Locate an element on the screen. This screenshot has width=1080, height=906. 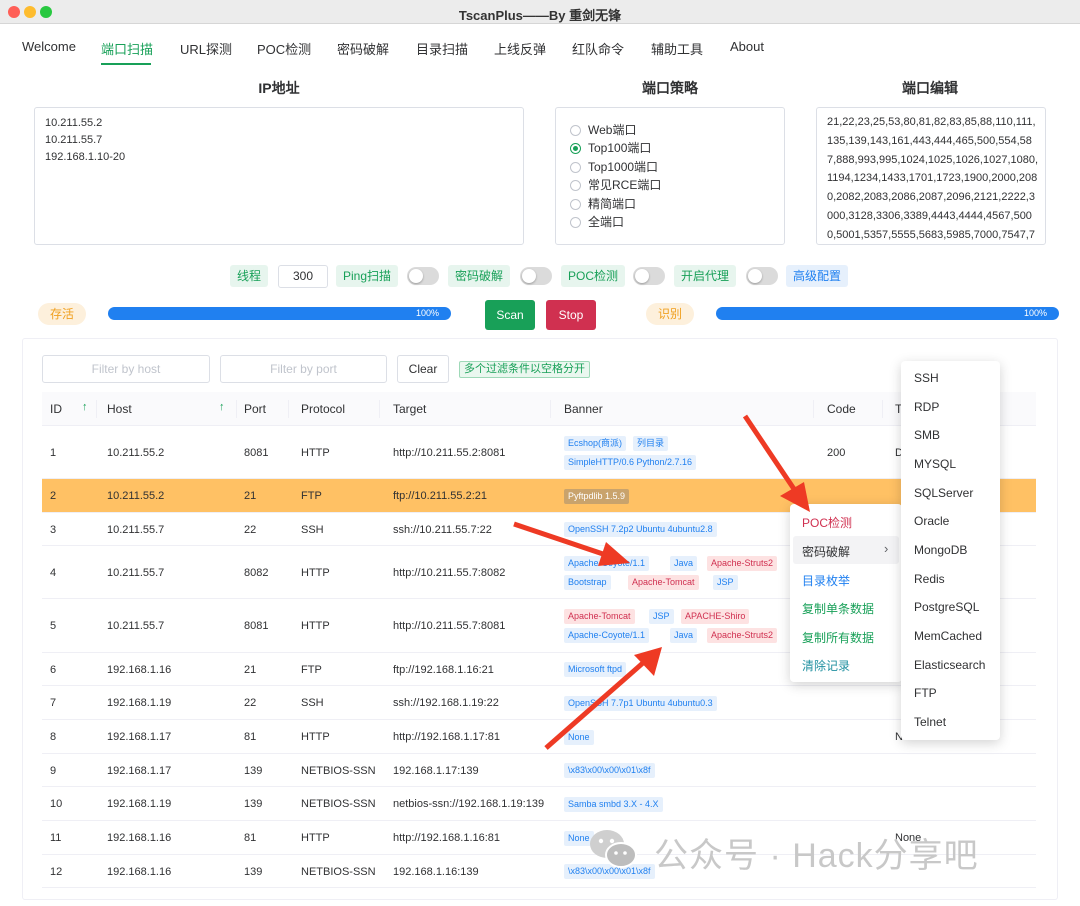
arrow-to-coyote-tag is located at coordinates (571, 543).